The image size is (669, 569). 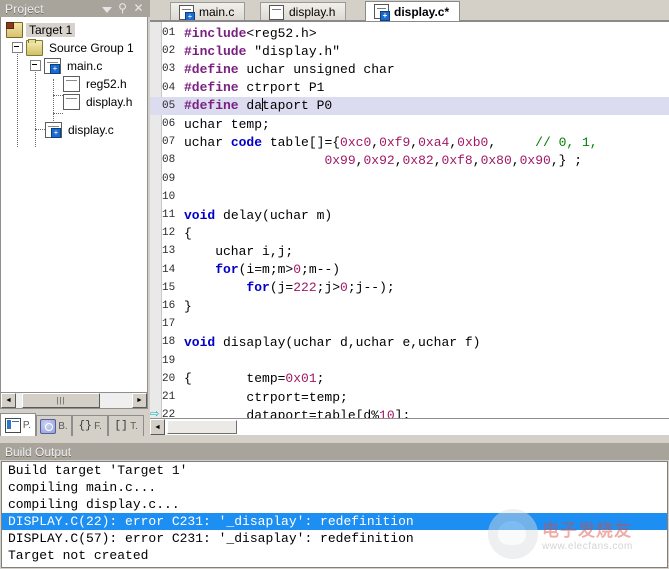 What do you see at coordinates (409, 270) in the screenshot?
I see `code-line: 14 for(i=m;m>0;m--)` at bounding box center [409, 270].